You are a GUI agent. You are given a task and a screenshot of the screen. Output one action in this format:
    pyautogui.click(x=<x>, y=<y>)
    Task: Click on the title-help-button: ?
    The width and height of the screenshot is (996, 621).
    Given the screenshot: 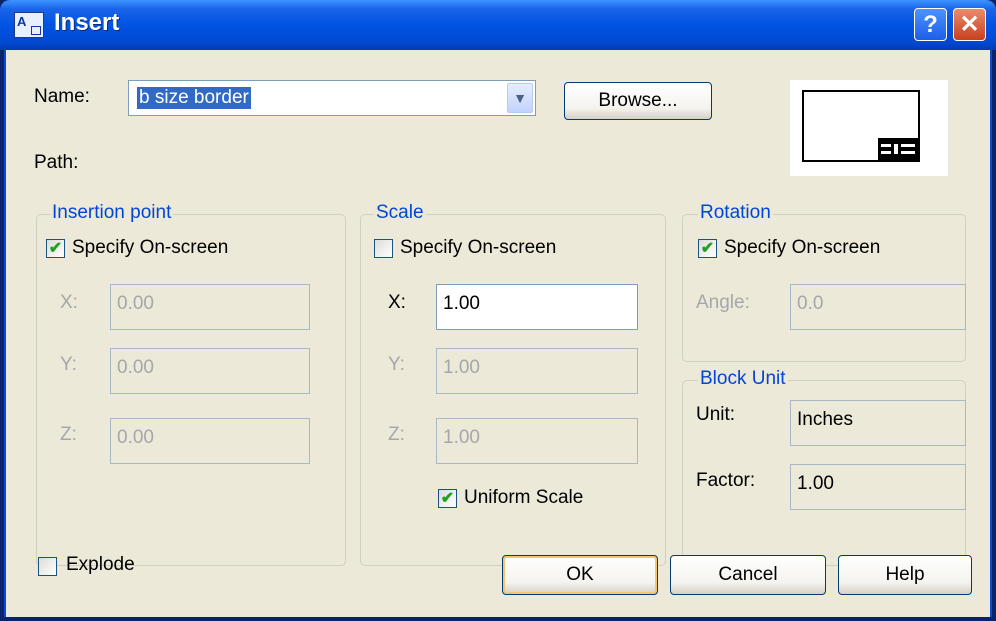 What is the action you would take?
    pyautogui.click(x=930, y=24)
    